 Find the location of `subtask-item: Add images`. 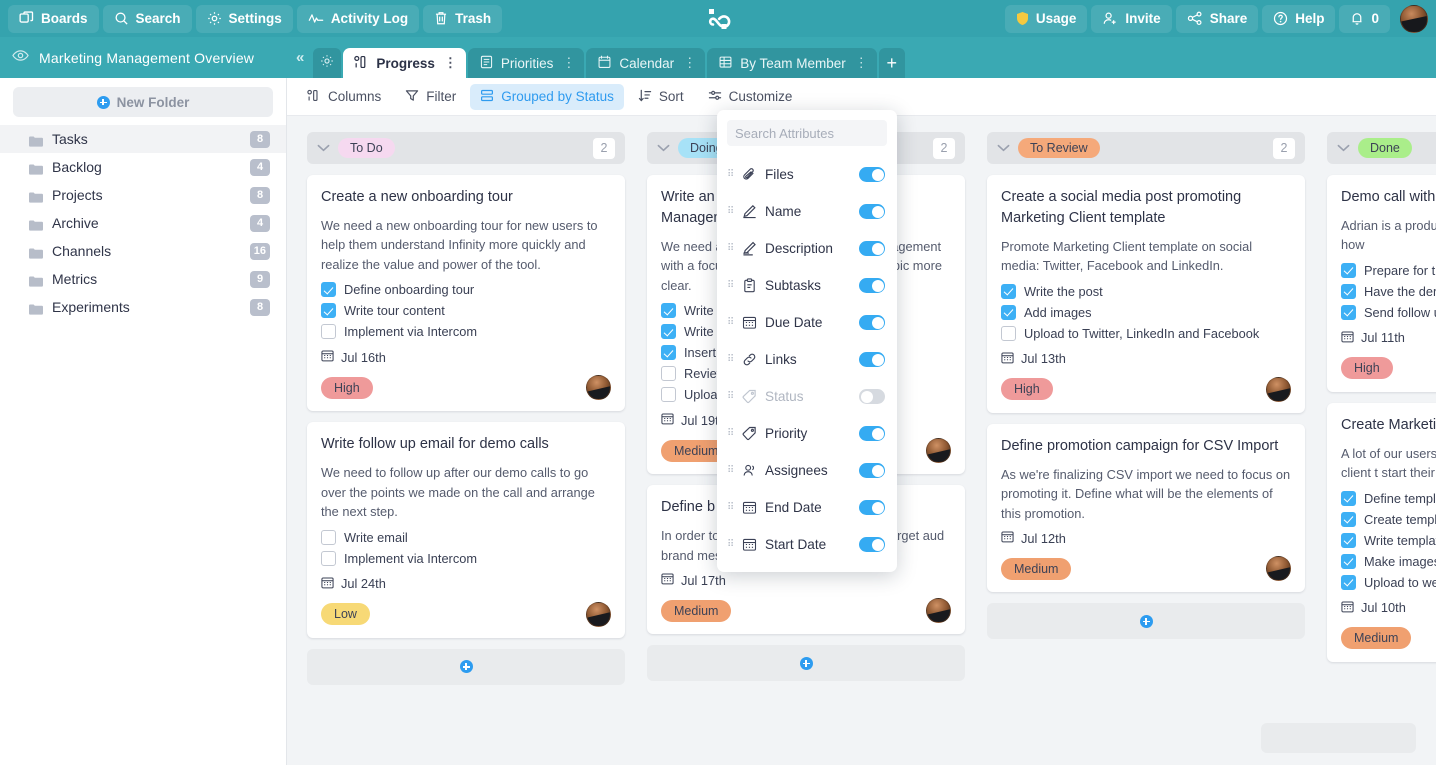

subtask-item: Add images is located at coordinates (1146, 312).